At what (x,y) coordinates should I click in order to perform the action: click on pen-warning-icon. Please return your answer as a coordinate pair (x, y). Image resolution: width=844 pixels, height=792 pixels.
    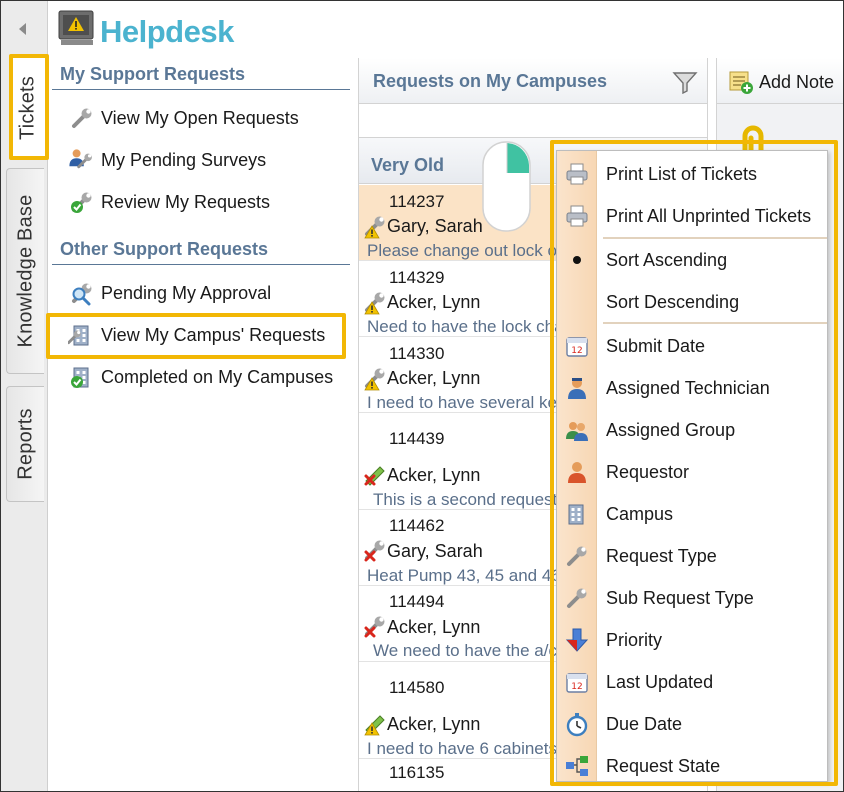
    Looking at the image, I should click on (374, 725).